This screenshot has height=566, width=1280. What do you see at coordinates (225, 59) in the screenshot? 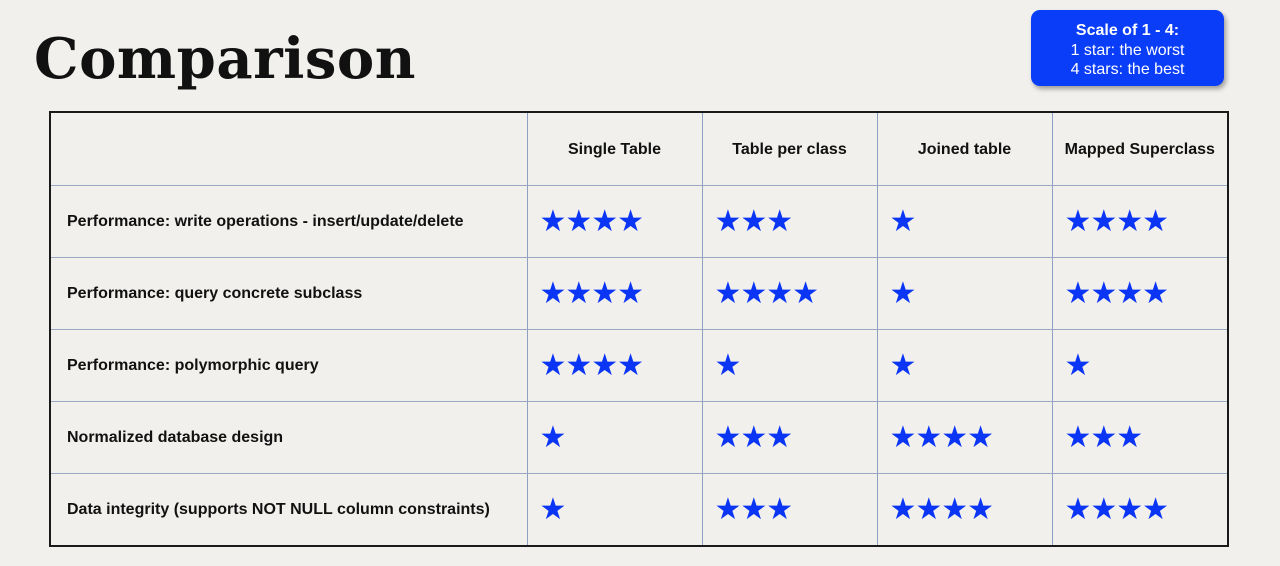
I see `slide-title: Comparison` at bounding box center [225, 59].